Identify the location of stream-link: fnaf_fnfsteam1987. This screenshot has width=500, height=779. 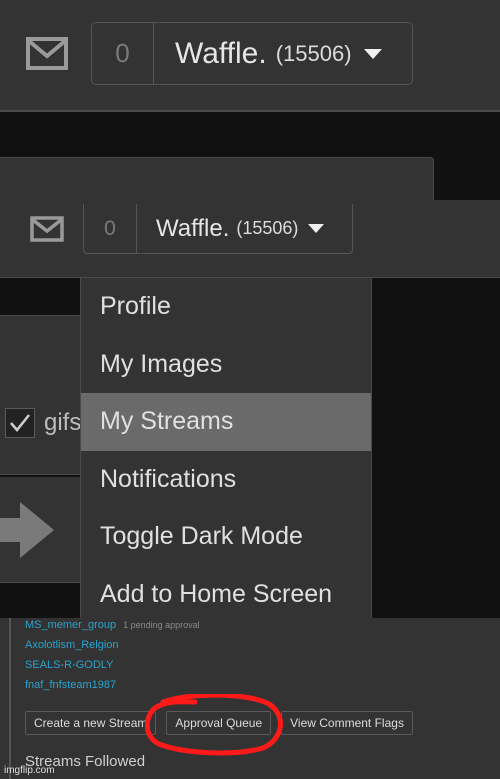
(70, 685).